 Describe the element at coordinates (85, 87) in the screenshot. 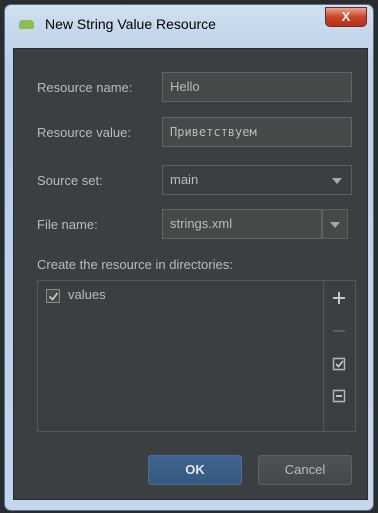

I see `resource-name-label: Resource name:` at that location.